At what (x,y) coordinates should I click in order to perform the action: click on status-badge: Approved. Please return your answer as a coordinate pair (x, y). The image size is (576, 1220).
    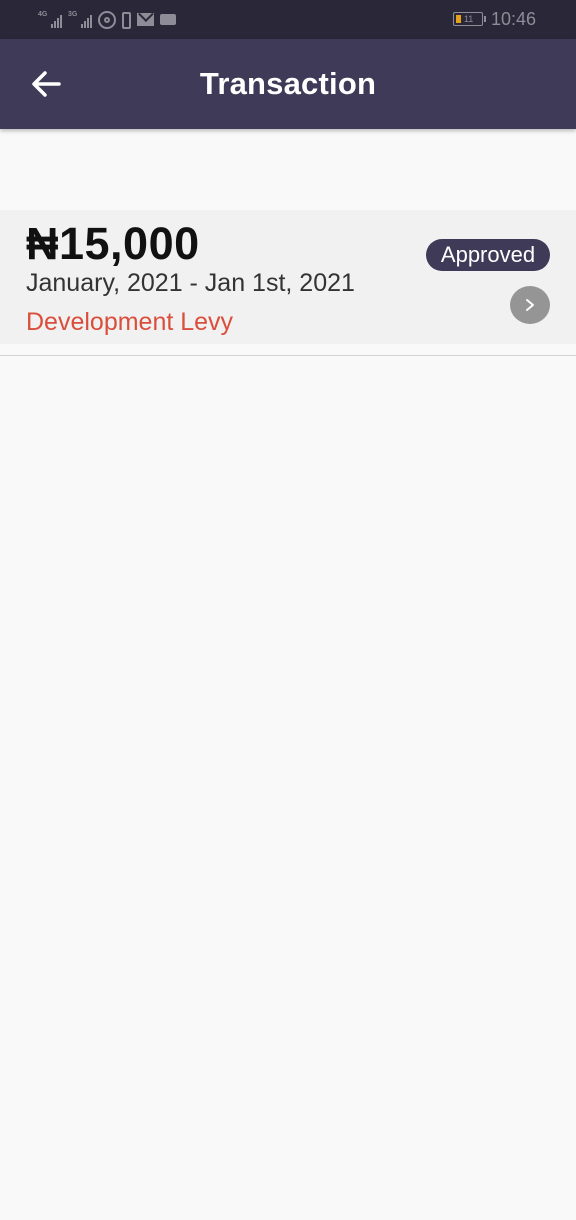
    Looking at the image, I should click on (488, 255).